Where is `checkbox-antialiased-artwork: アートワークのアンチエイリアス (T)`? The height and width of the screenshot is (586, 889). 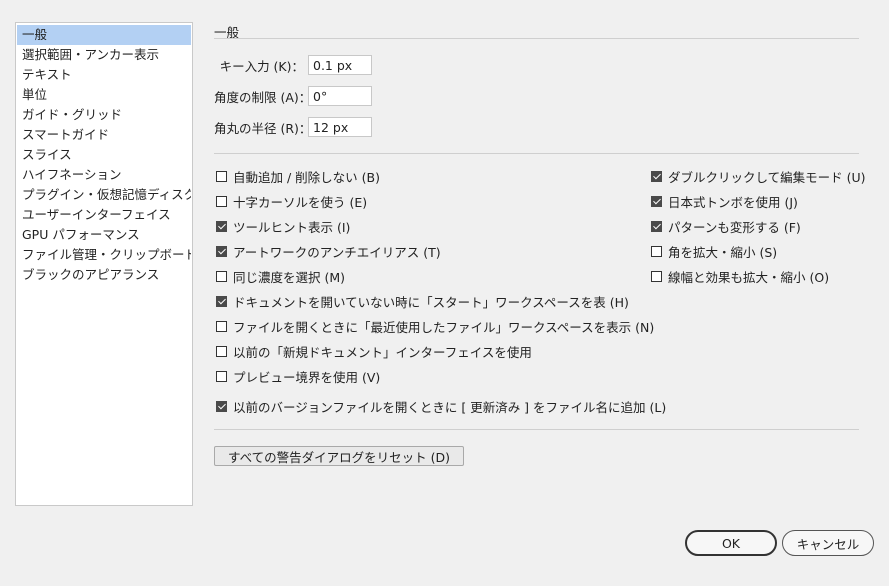 checkbox-antialiased-artwork: アートワークのアンチエイリアス (T) is located at coordinates (328, 251).